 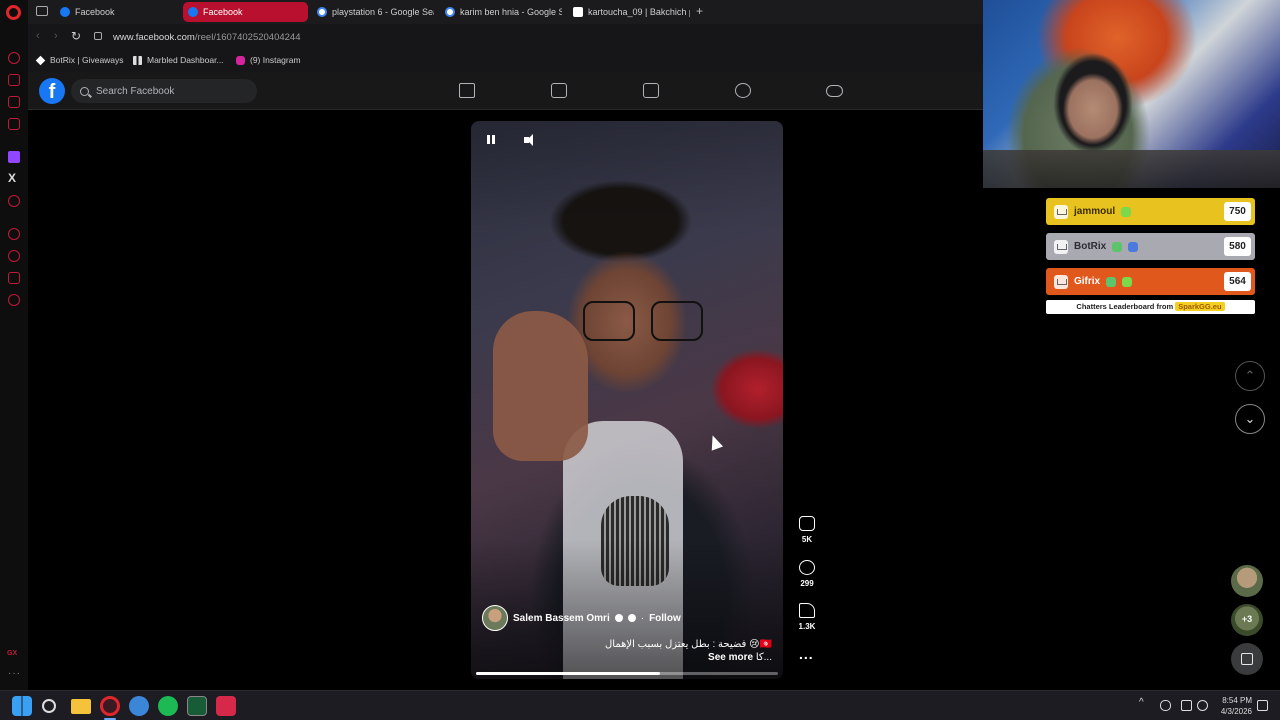 What do you see at coordinates (1150, 246) in the screenshot?
I see `leaderboard-row: BotRix 580` at bounding box center [1150, 246].